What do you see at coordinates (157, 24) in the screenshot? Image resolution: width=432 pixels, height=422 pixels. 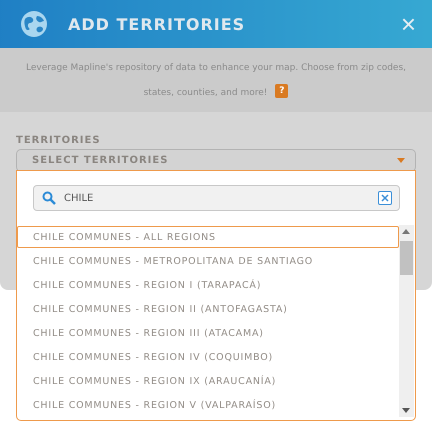 I see `dialog-title: ADD TERRITORIES` at bounding box center [157, 24].